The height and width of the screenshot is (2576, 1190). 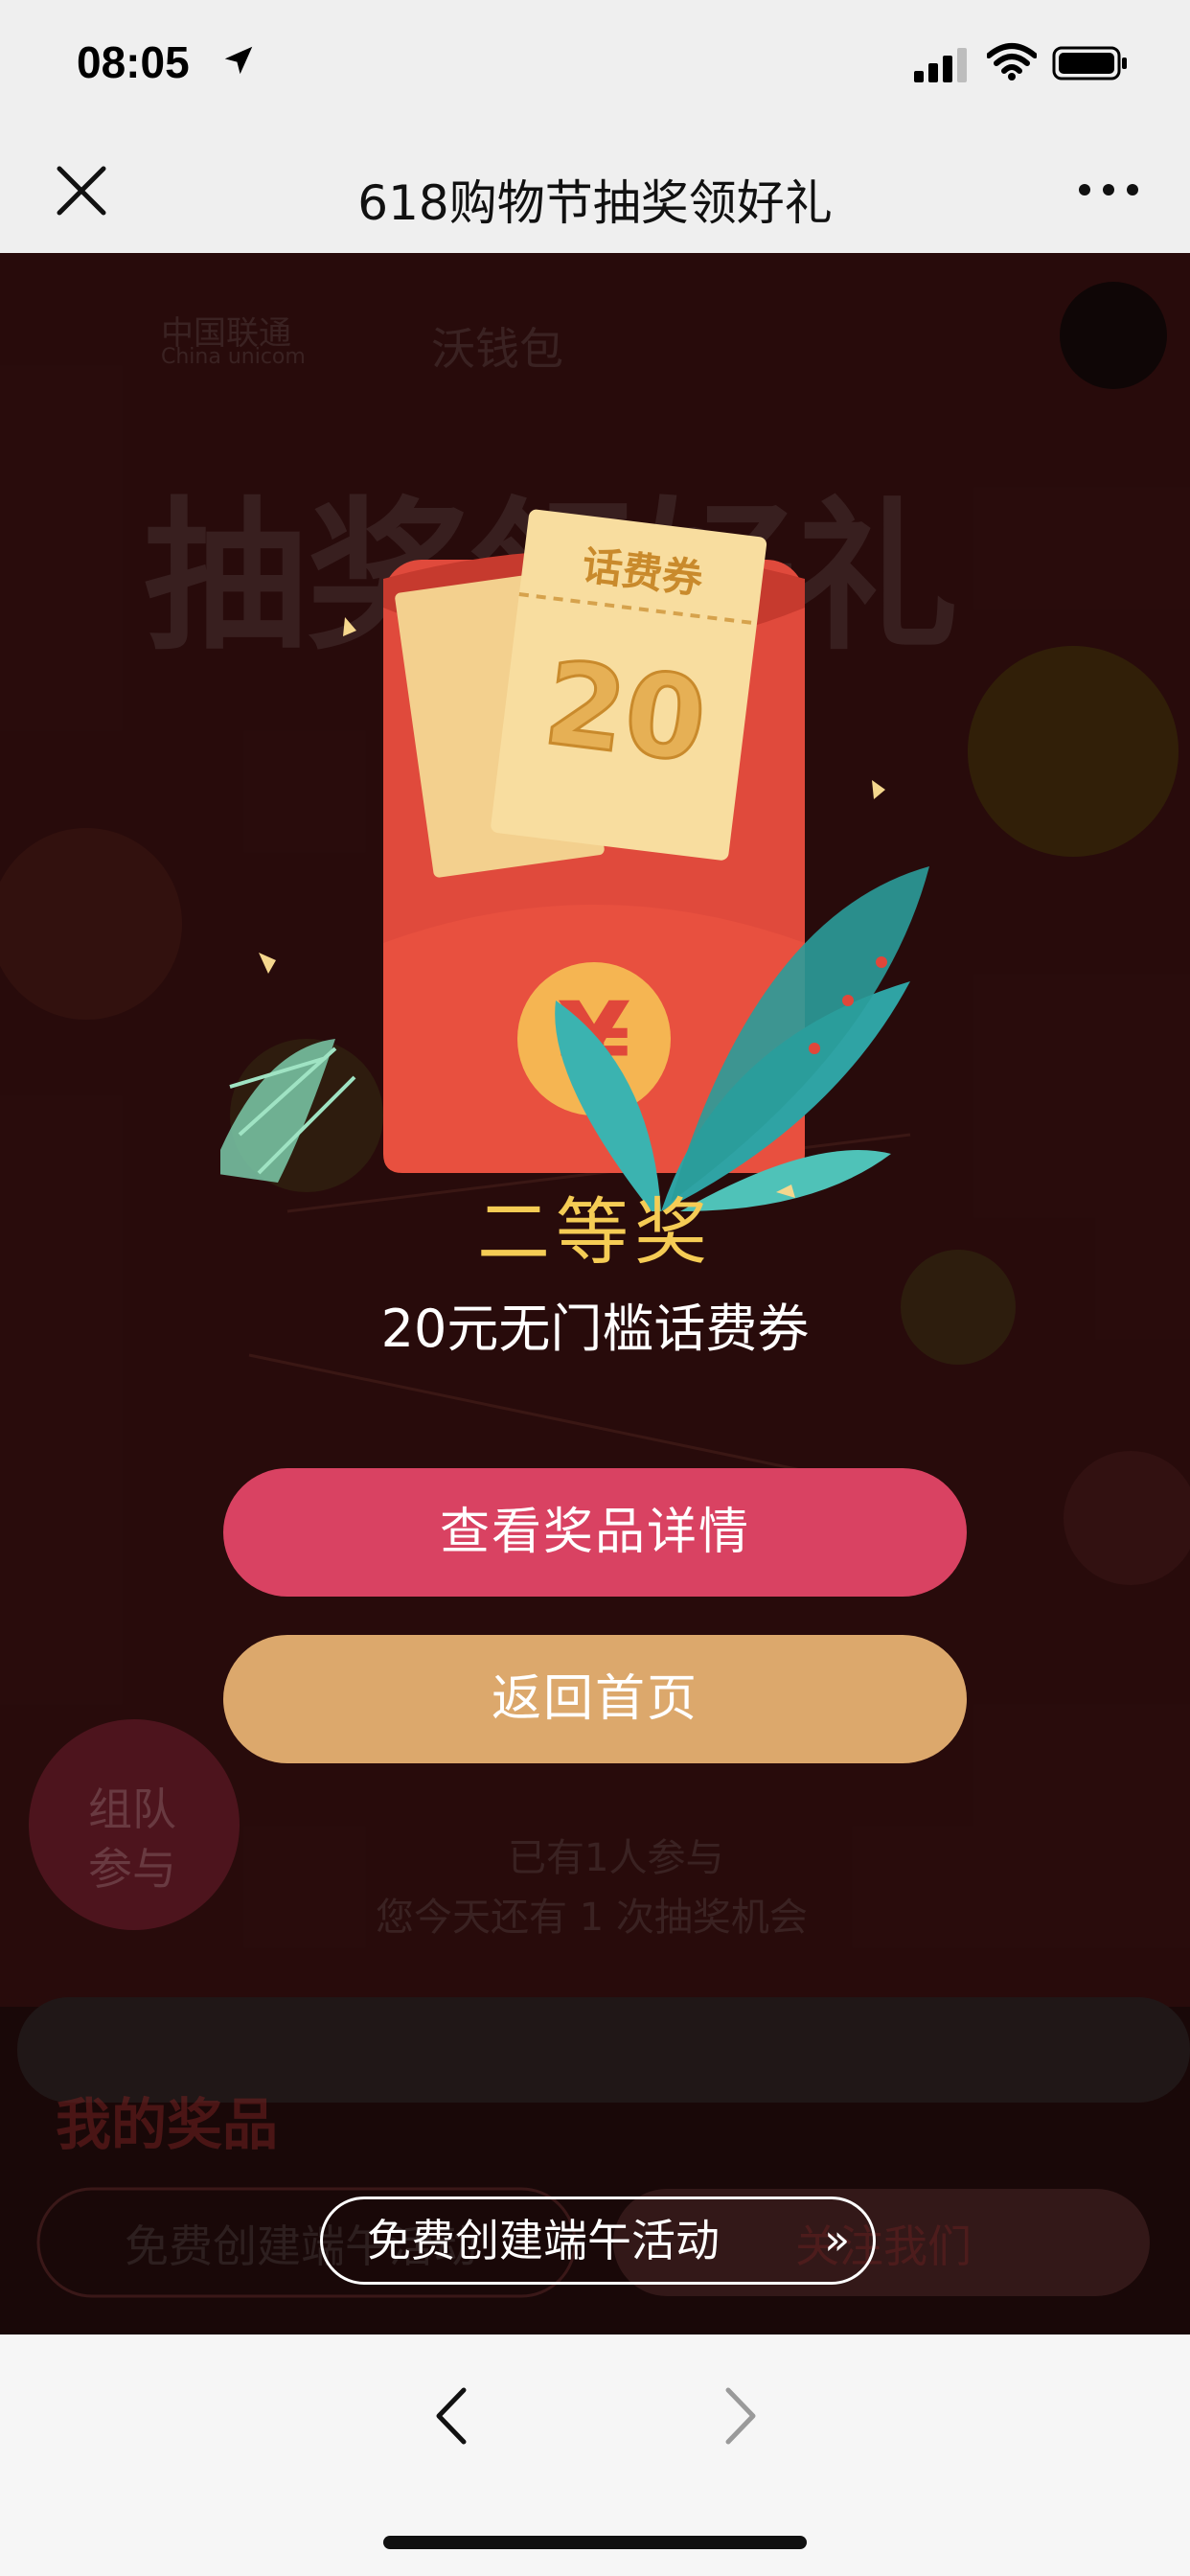 I want to click on cellular-signal-icon, so click(x=941, y=65).